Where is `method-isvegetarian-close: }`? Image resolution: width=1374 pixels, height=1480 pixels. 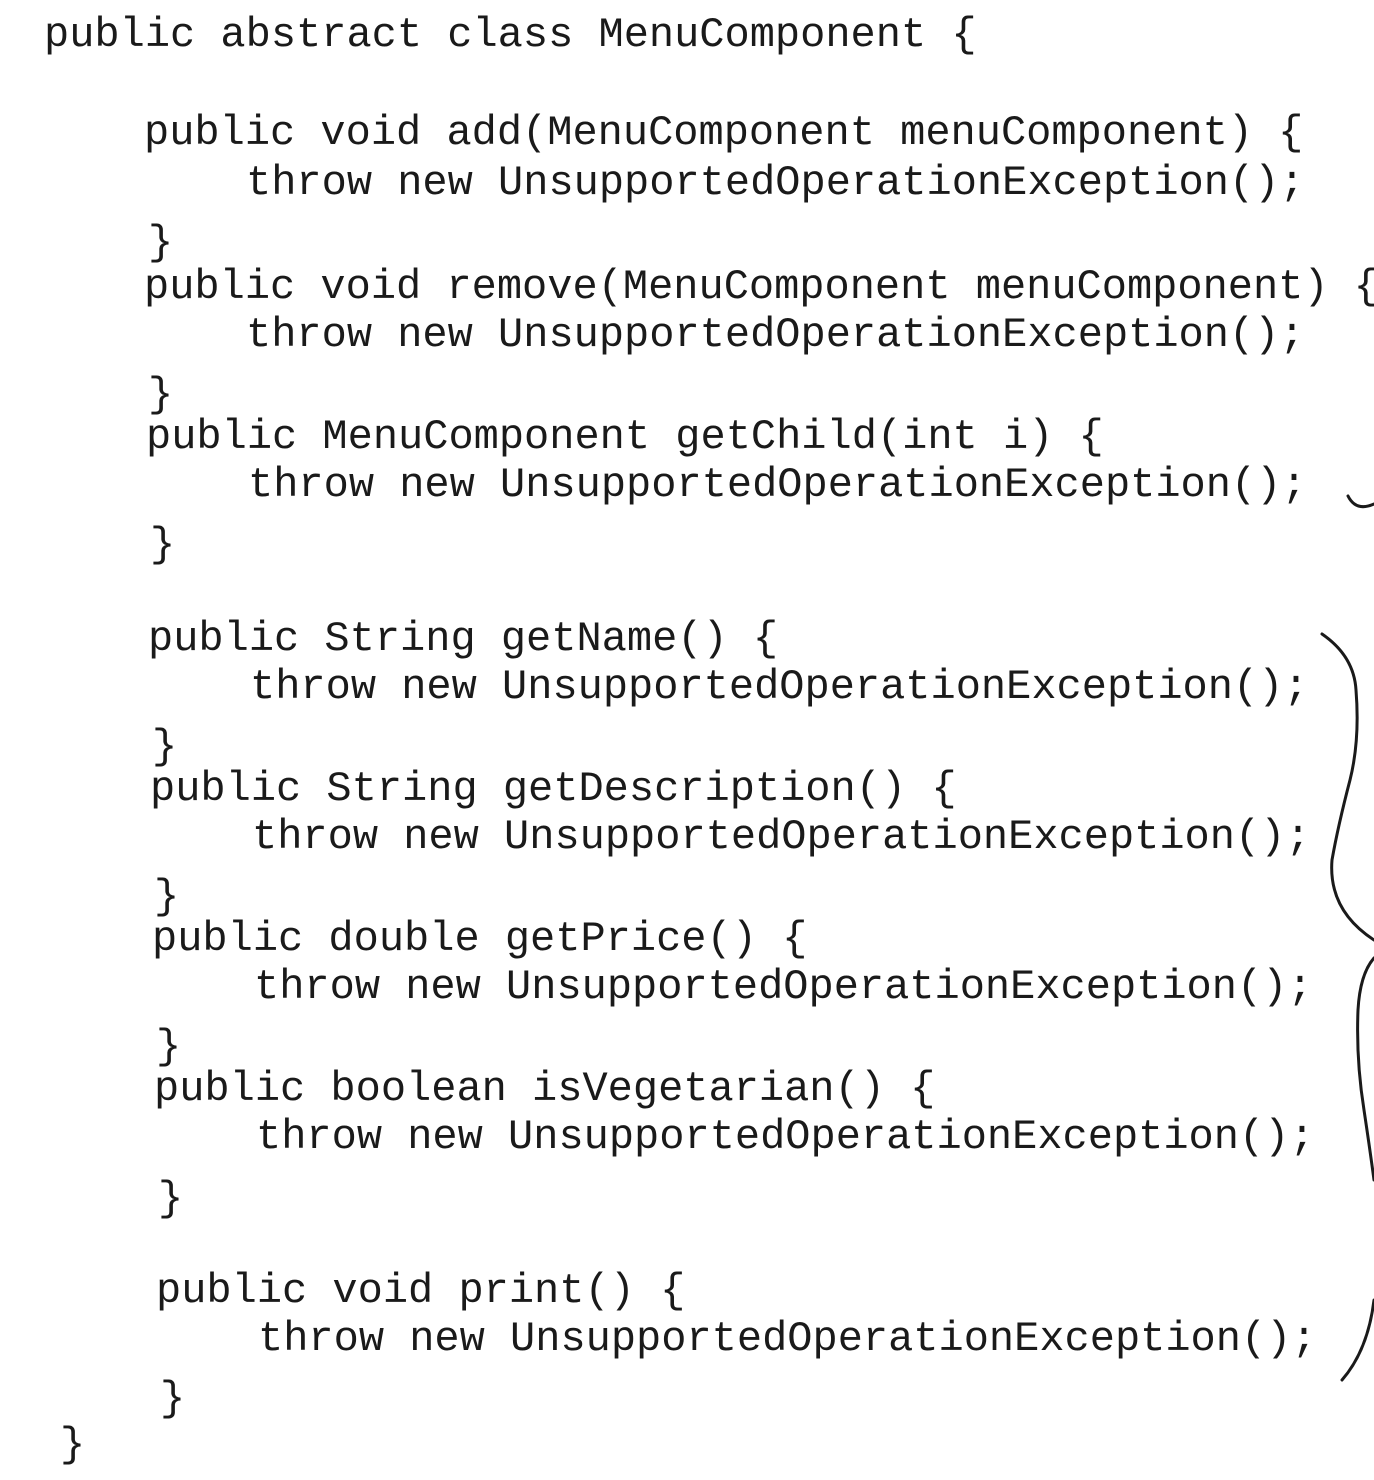 method-isvegetarian-close: } is located at coordinates (171, 1199).